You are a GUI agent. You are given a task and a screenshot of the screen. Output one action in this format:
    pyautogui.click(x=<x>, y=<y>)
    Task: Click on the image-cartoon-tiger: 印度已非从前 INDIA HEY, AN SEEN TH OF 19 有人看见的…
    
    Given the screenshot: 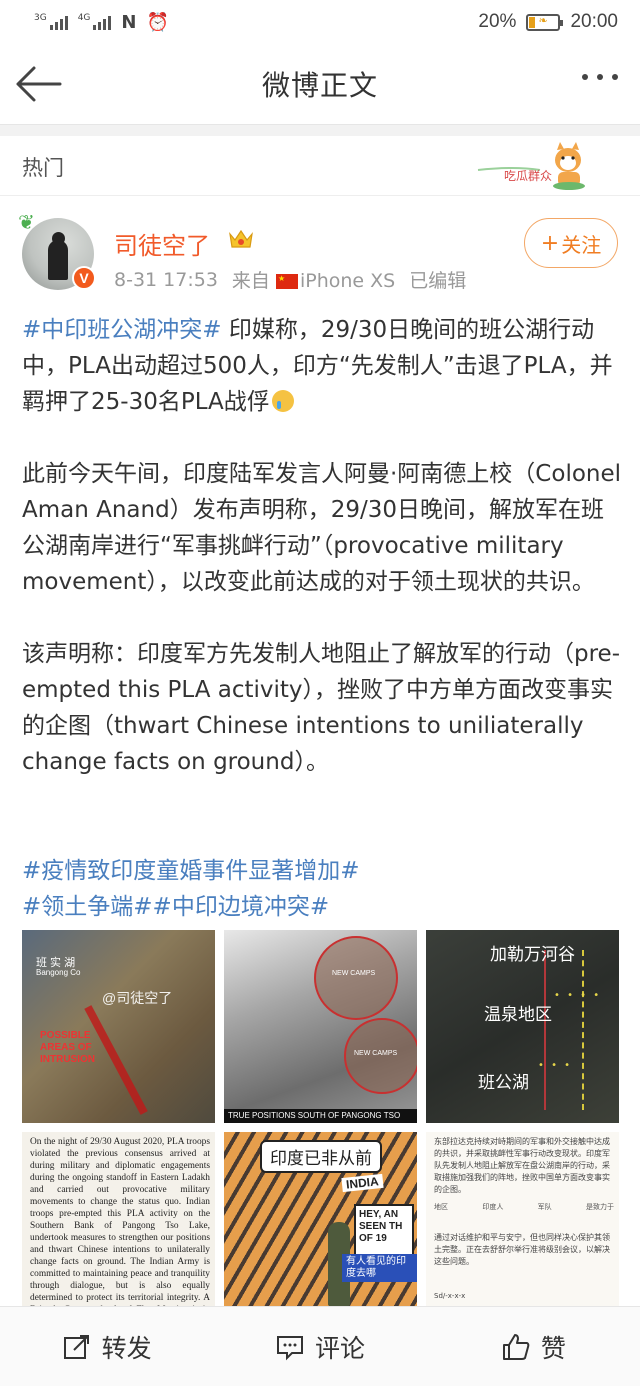 What is the action you would take?
    pyautogui.click(x=320, y=1221)
    